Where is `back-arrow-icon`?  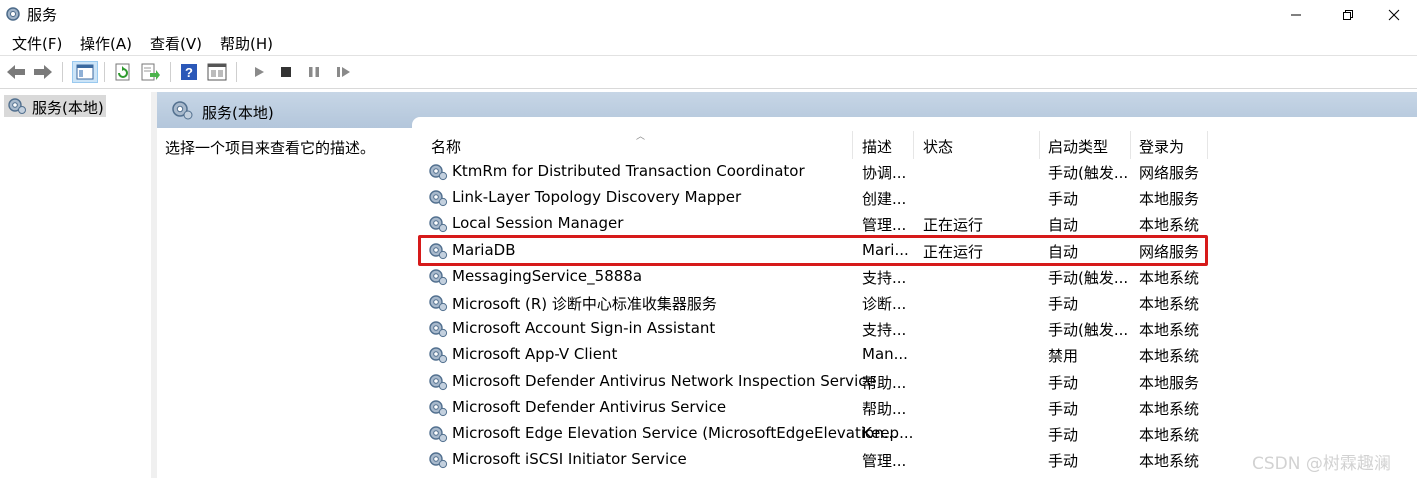
back-arrow-icon is located at coordinates (16, 72).